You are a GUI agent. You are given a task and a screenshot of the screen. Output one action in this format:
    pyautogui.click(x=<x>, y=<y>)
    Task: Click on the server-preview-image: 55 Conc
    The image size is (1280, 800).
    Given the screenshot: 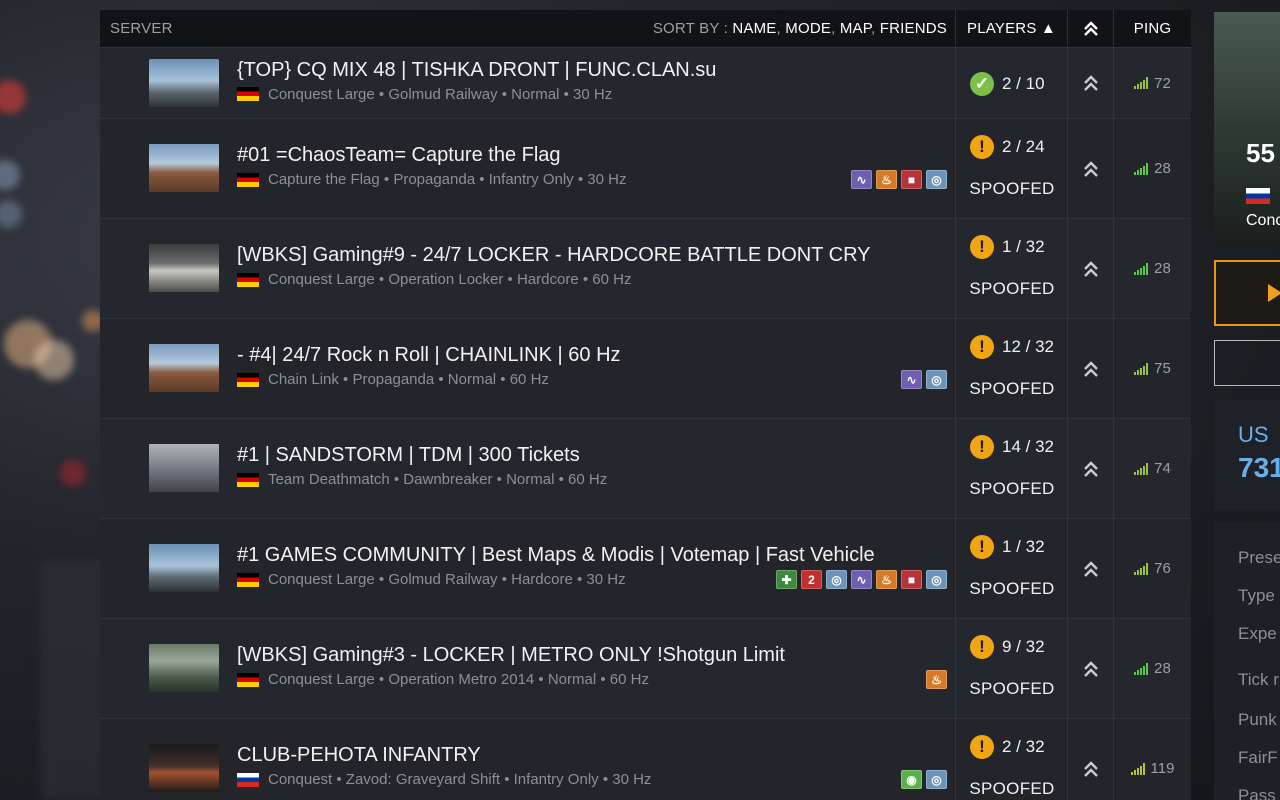 What is the action you would take?
    pyautogui.click(x=1247, y=129)
    